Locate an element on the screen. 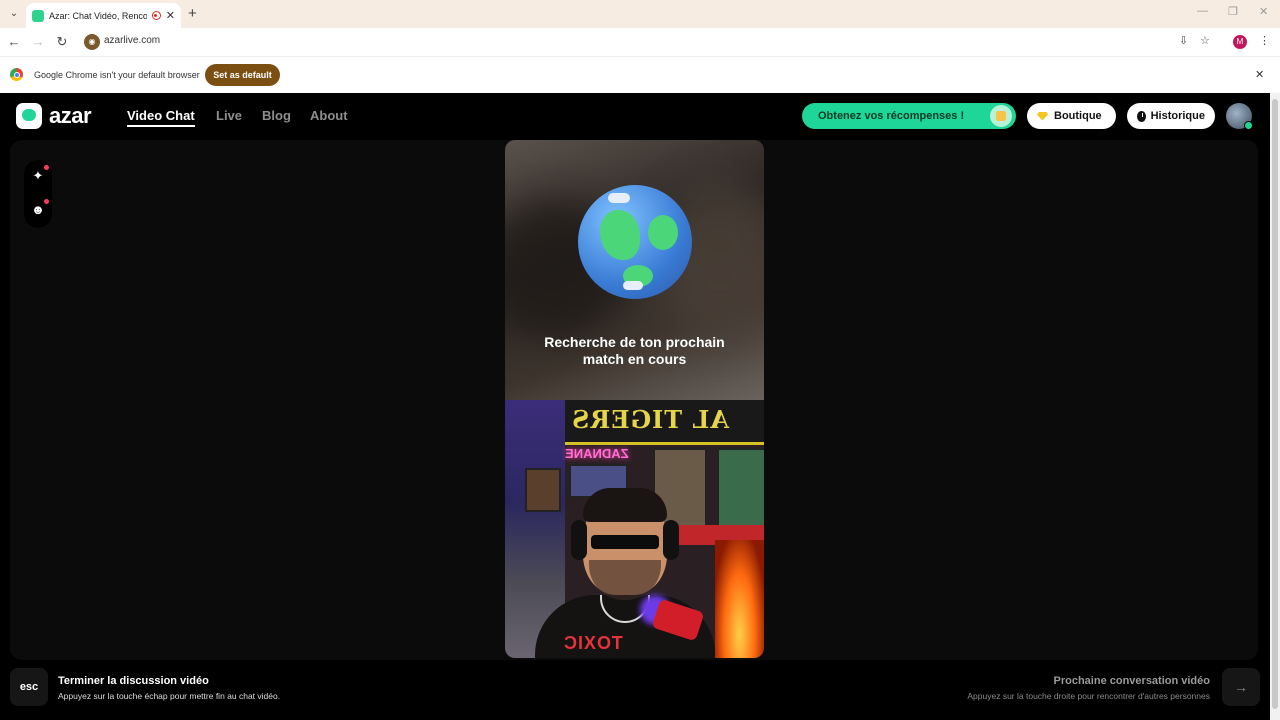  logo-text: azar is located at coordinates (70, 115).